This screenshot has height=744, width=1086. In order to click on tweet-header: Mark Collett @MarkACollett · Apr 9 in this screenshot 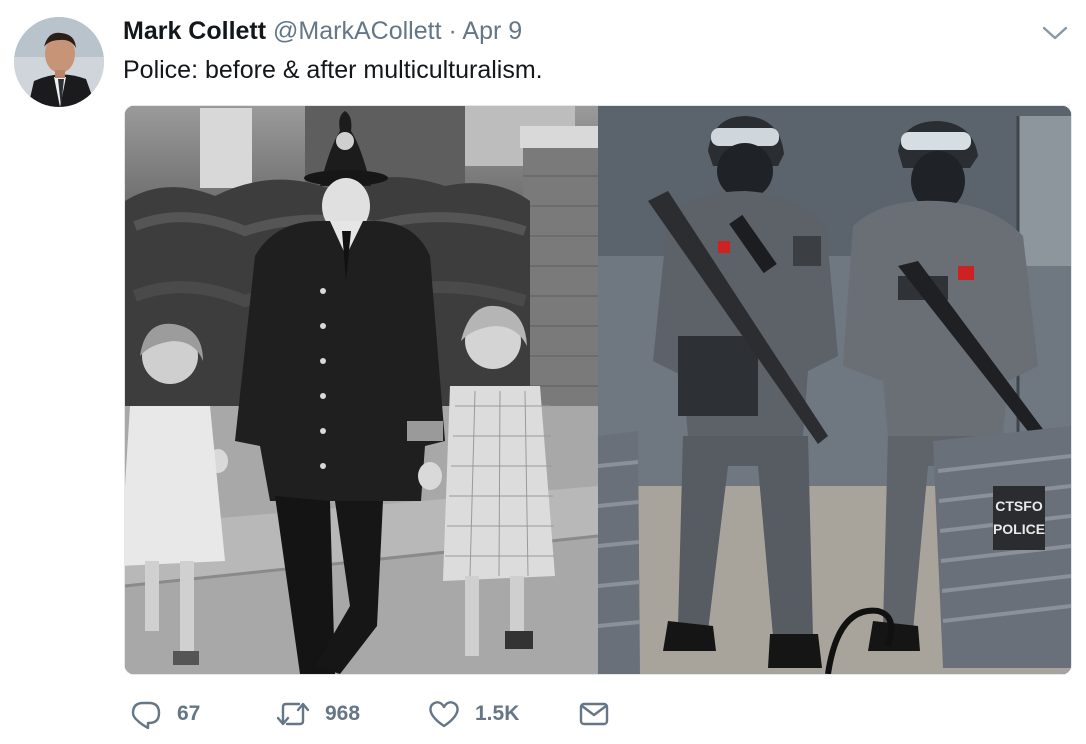, I will do `click(322, 31)`.